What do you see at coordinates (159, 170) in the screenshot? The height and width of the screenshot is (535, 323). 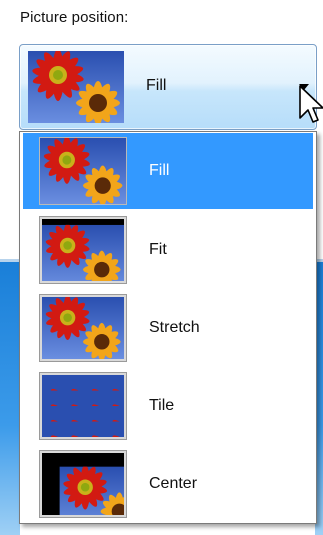 I see `option-label: Fill` at bounding box center [159, 170].